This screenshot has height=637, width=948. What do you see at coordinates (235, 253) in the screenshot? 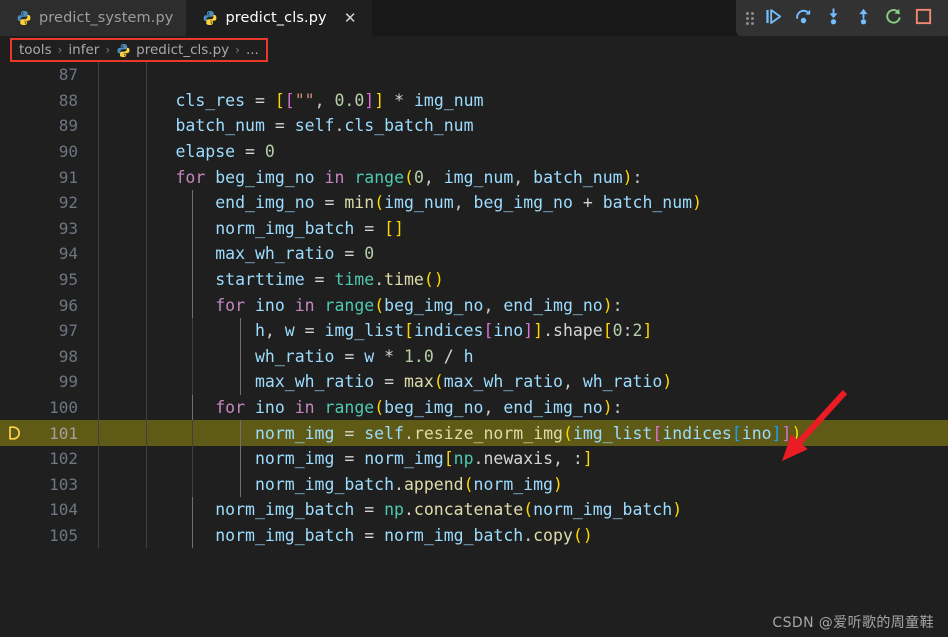
I see `code-tokens: max_wh_ratio = 0` at bounding box center [235, 253].